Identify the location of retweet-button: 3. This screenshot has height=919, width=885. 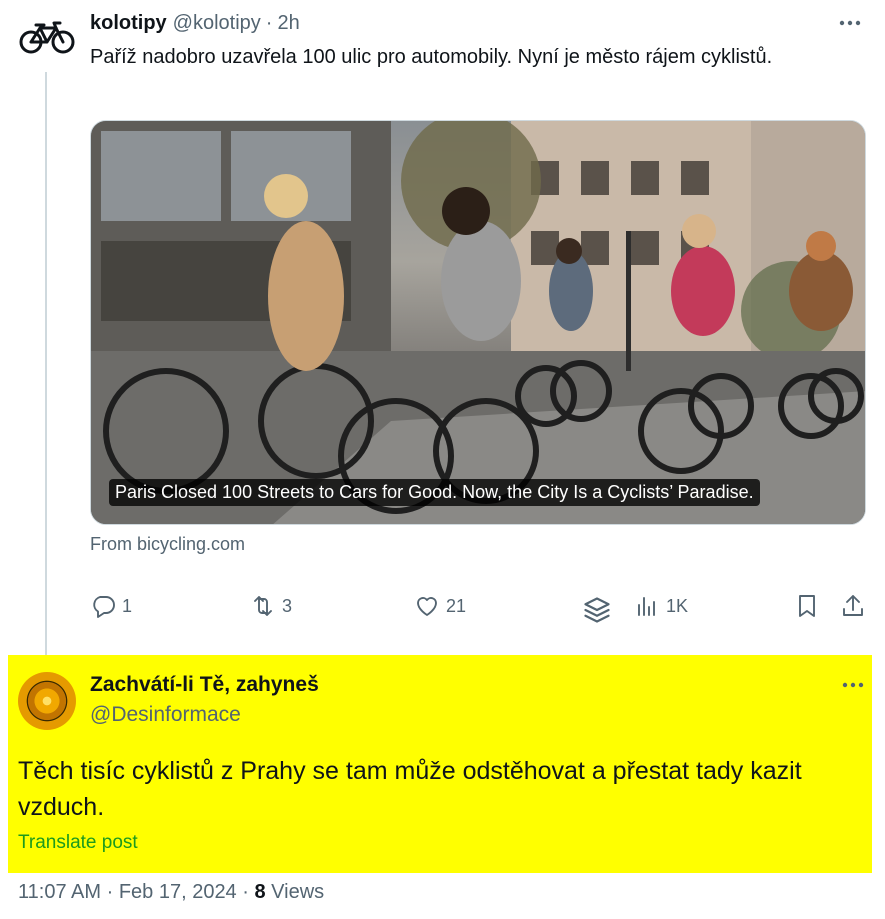
(271, 606).